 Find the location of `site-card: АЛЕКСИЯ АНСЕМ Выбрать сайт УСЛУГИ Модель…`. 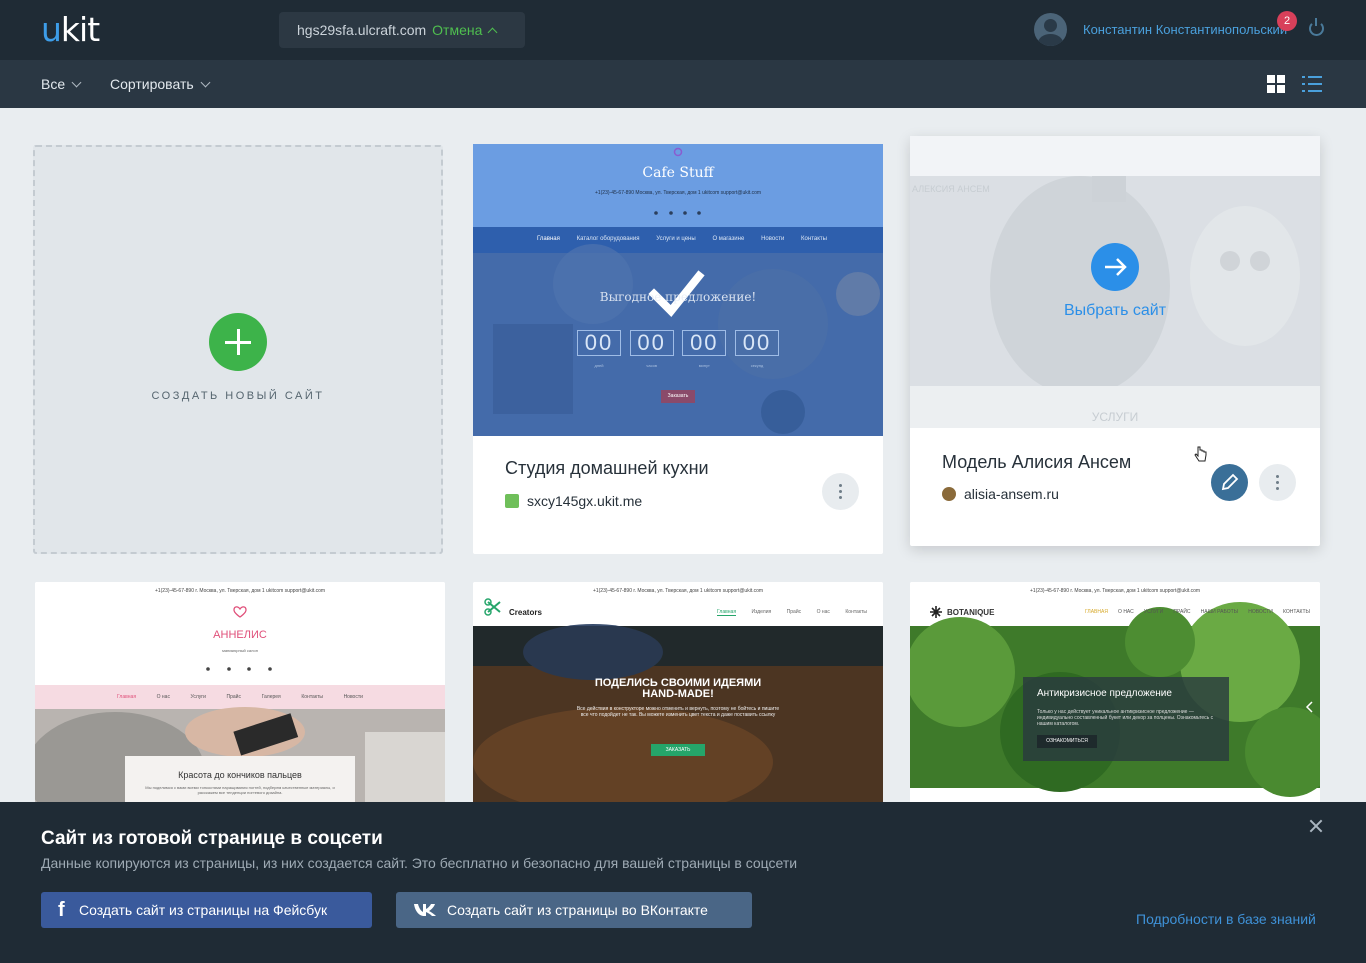

site-card: АЛЕКСИЯ АНСЕМ Выбрать сайт УСЛУГИ Модель… is located at coordinates (1115, 341).